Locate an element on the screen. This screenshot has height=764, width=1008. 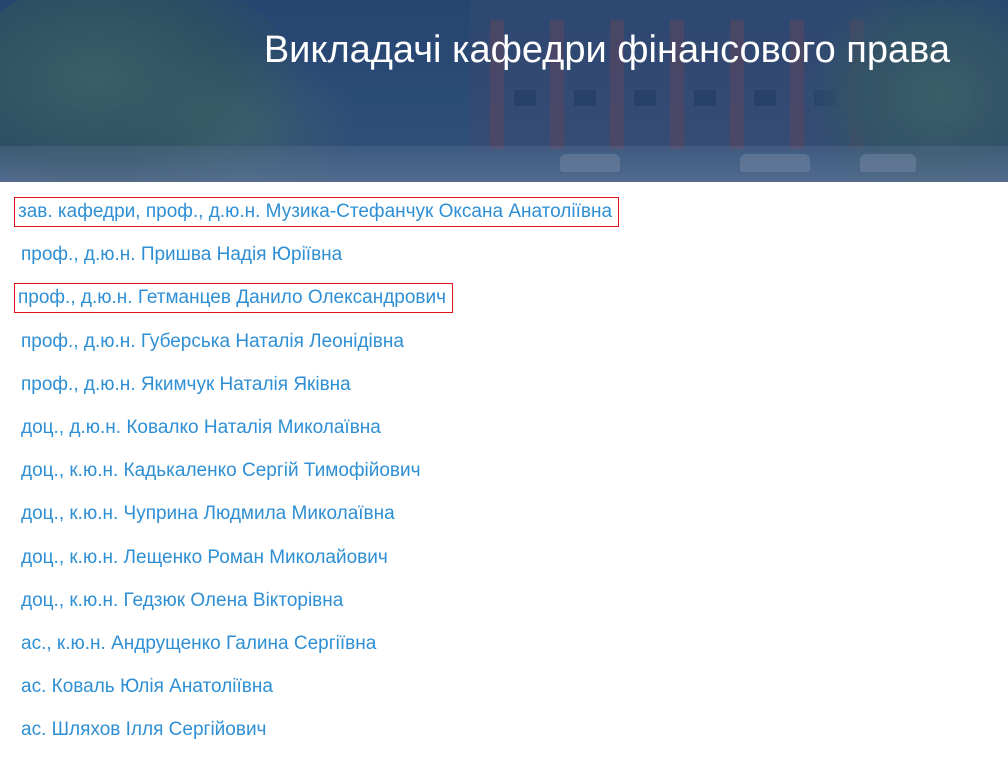
faculty-list-item: проф., д.ю.н. Пришва Надія Юріївна is located at coordinates (504, 254).